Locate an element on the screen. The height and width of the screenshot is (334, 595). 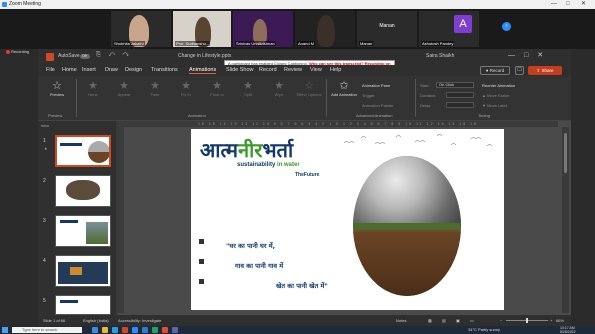
normal-view-icon: ▦ is located at coordinates (430, 320).